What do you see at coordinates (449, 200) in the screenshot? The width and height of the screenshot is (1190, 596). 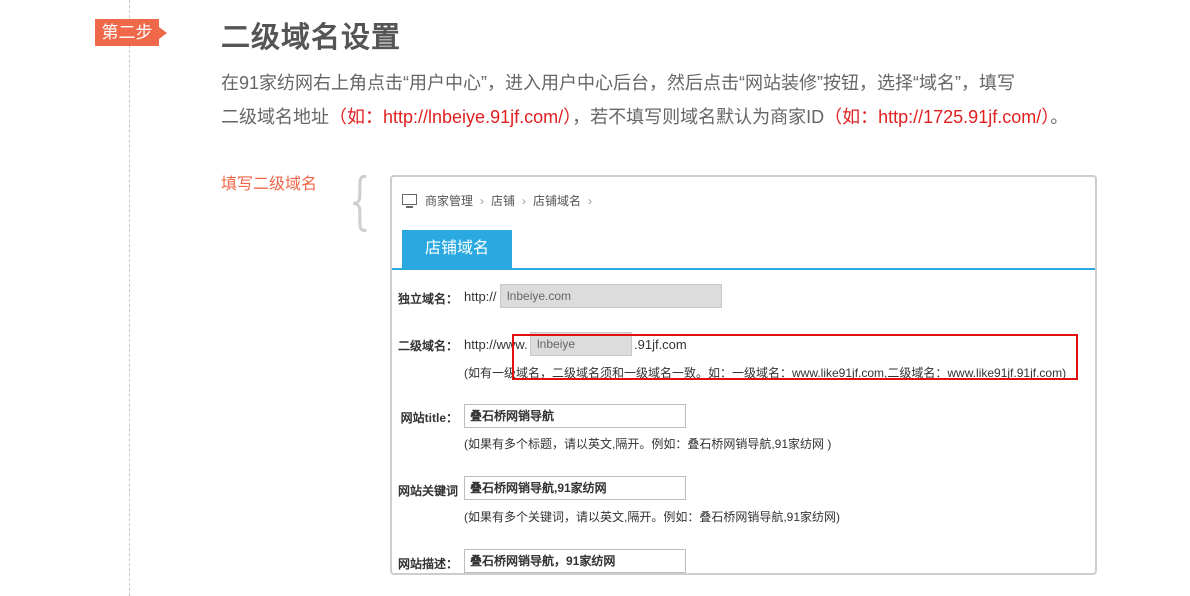 I see `breadcrumb-item-merchant: 商家管理` at bounding box center [449, 200].